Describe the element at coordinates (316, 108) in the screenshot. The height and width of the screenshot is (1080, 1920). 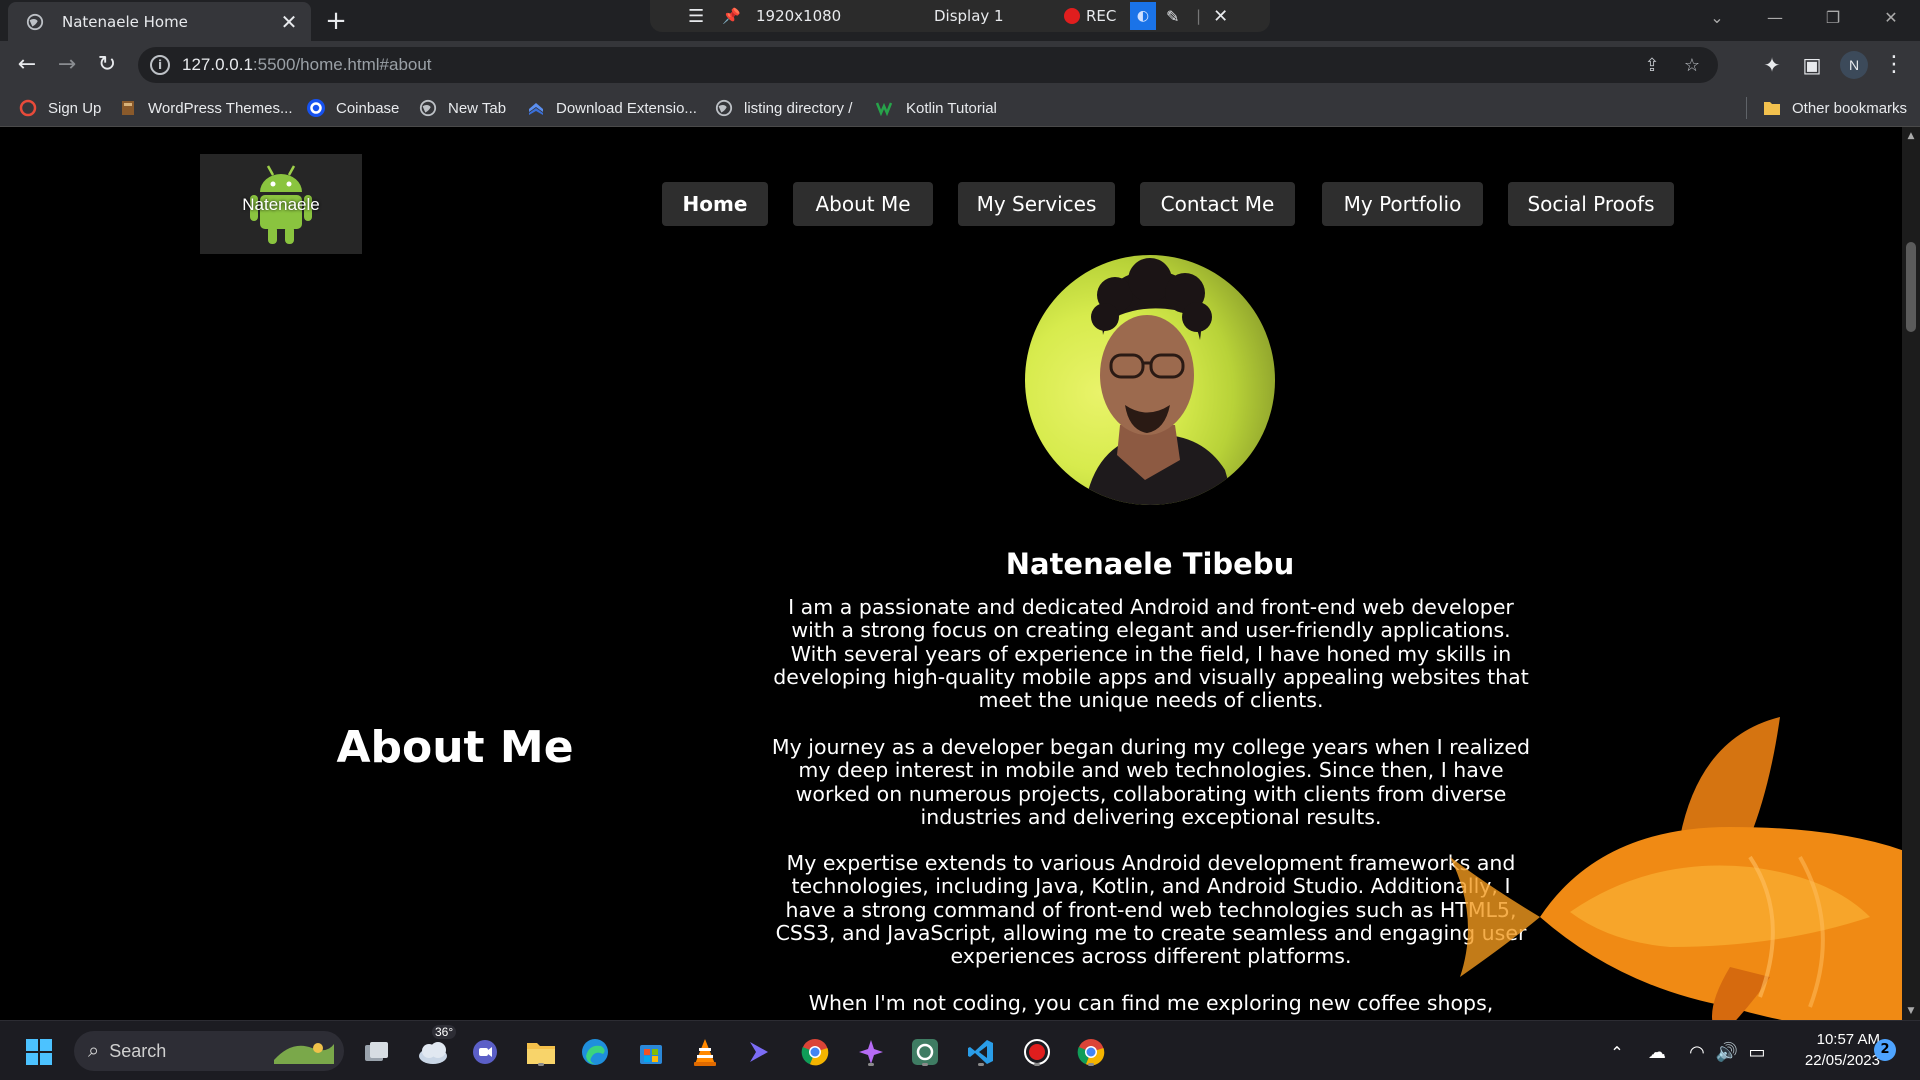
I see `coinbase-icon` at that location.